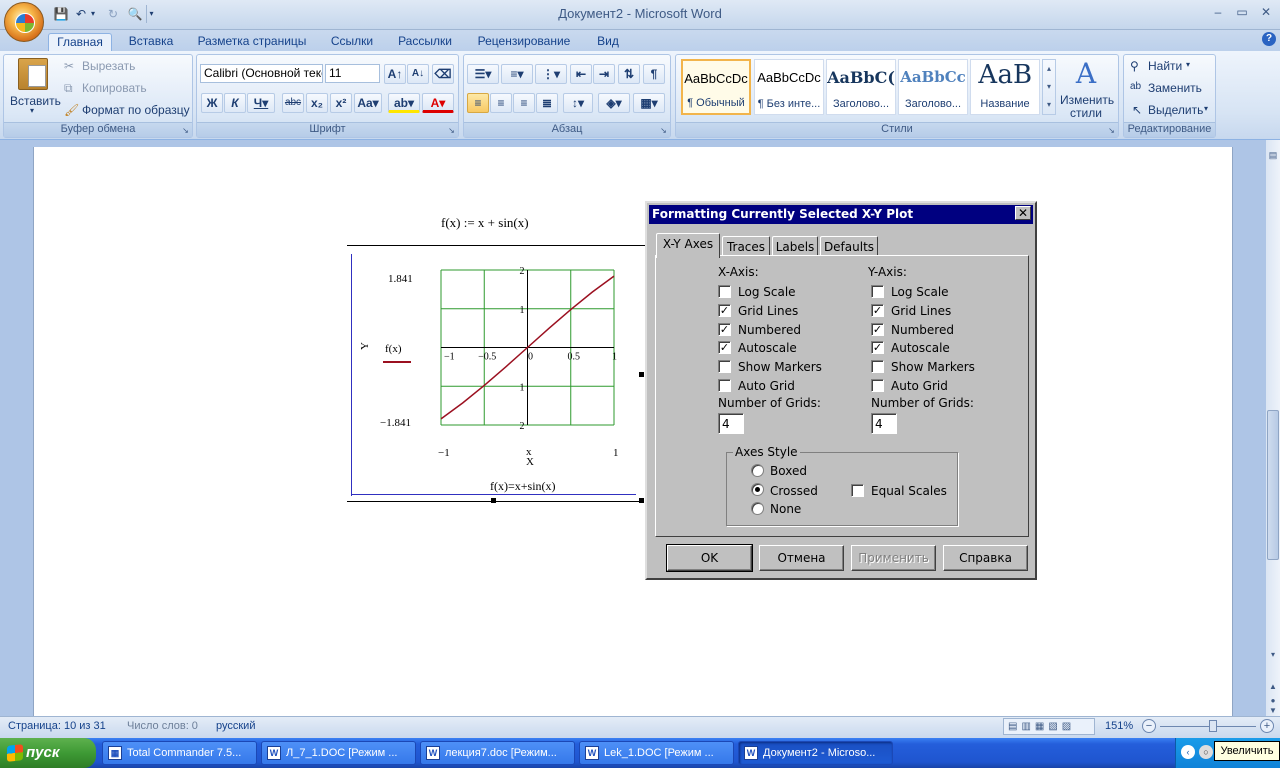  What do you see at coordinates (1218, 13) in the screenshot?
I see `minimize-icon: –` at bounding box center [1218, 13].